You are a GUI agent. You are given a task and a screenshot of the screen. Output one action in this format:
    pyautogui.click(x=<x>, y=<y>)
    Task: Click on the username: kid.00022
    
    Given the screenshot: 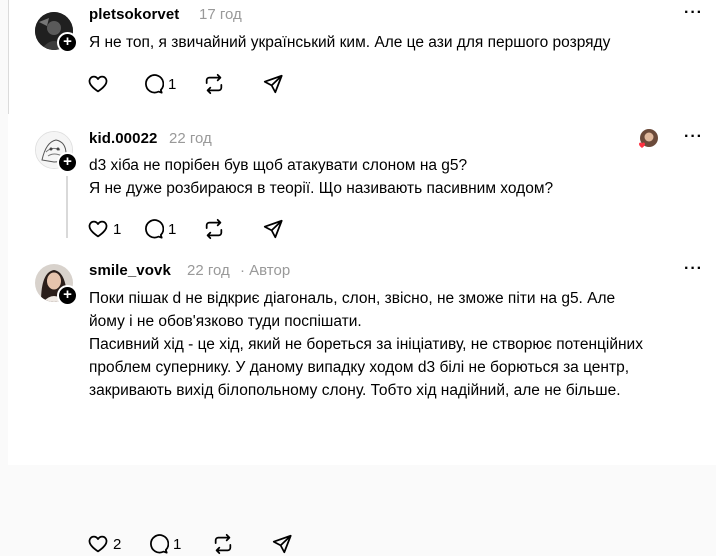 What is the action you would take?
    pyautogui.click(x=123, y=138)
    